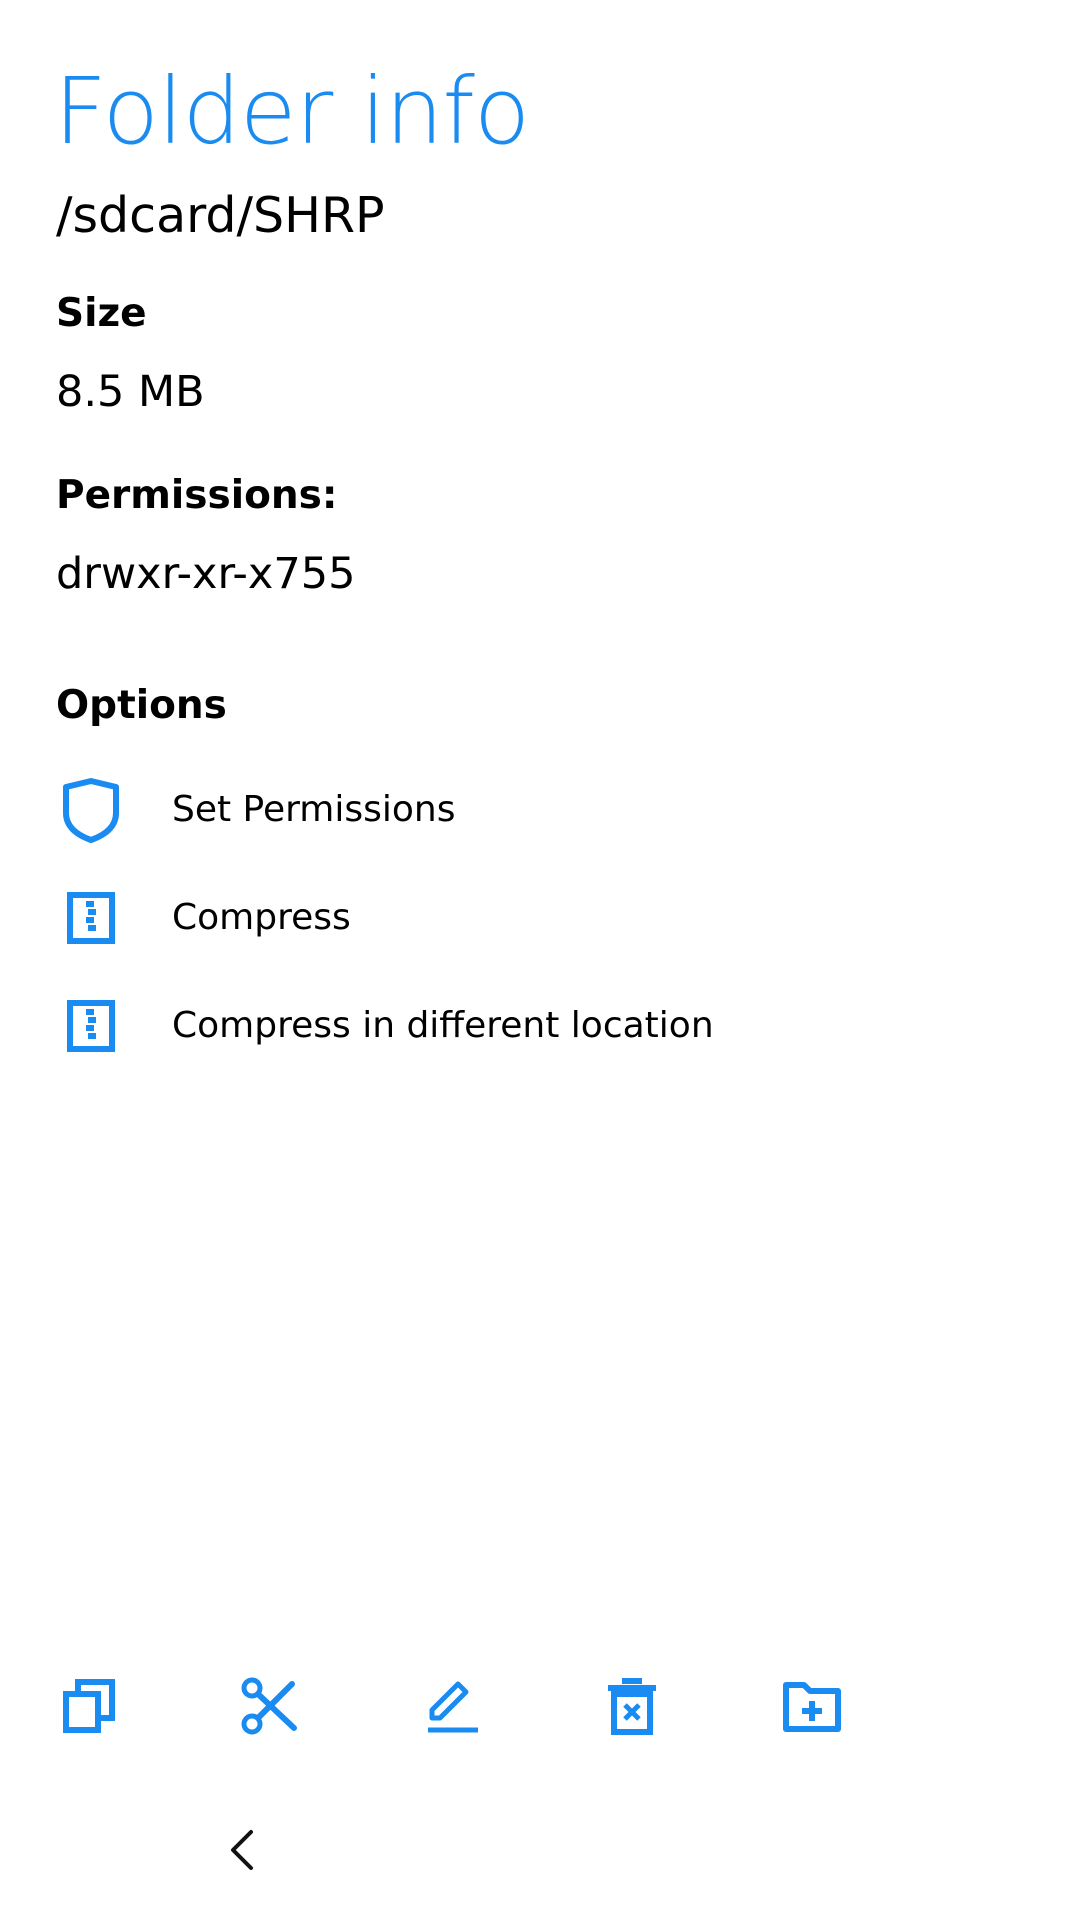  What do you see at coordinates (443, 1025) in the screenshot?
I see `option-label: Compress in different location` at bounding box center [443, 1025].